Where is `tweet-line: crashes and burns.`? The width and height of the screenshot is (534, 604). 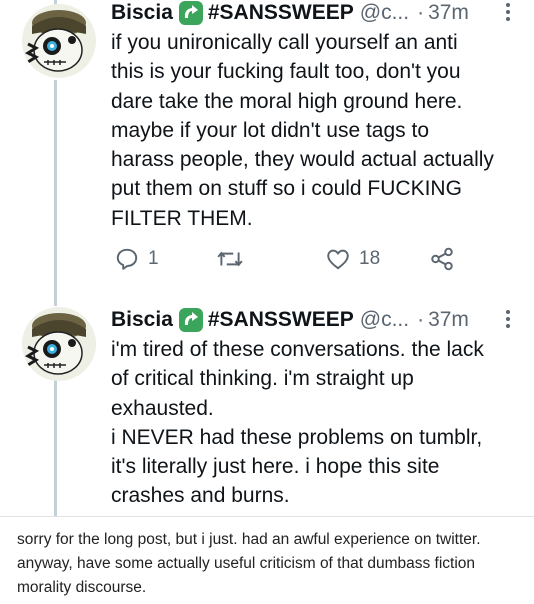
tweet-line: crashes and burns. is located at coordinates (200, 496).